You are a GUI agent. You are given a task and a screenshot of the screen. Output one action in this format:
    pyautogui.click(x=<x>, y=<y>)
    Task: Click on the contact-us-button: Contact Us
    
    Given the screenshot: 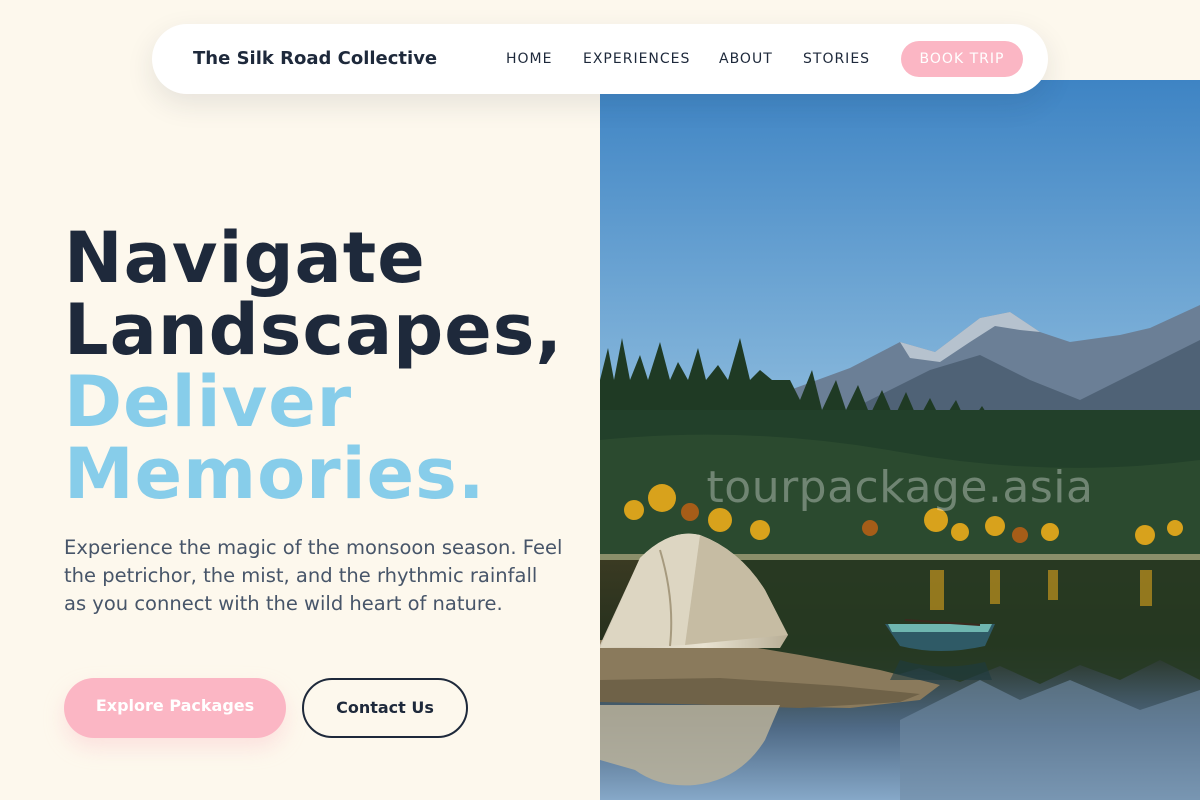 What is the action you would take?
    pyautogui.click(x=385, y=708)
    